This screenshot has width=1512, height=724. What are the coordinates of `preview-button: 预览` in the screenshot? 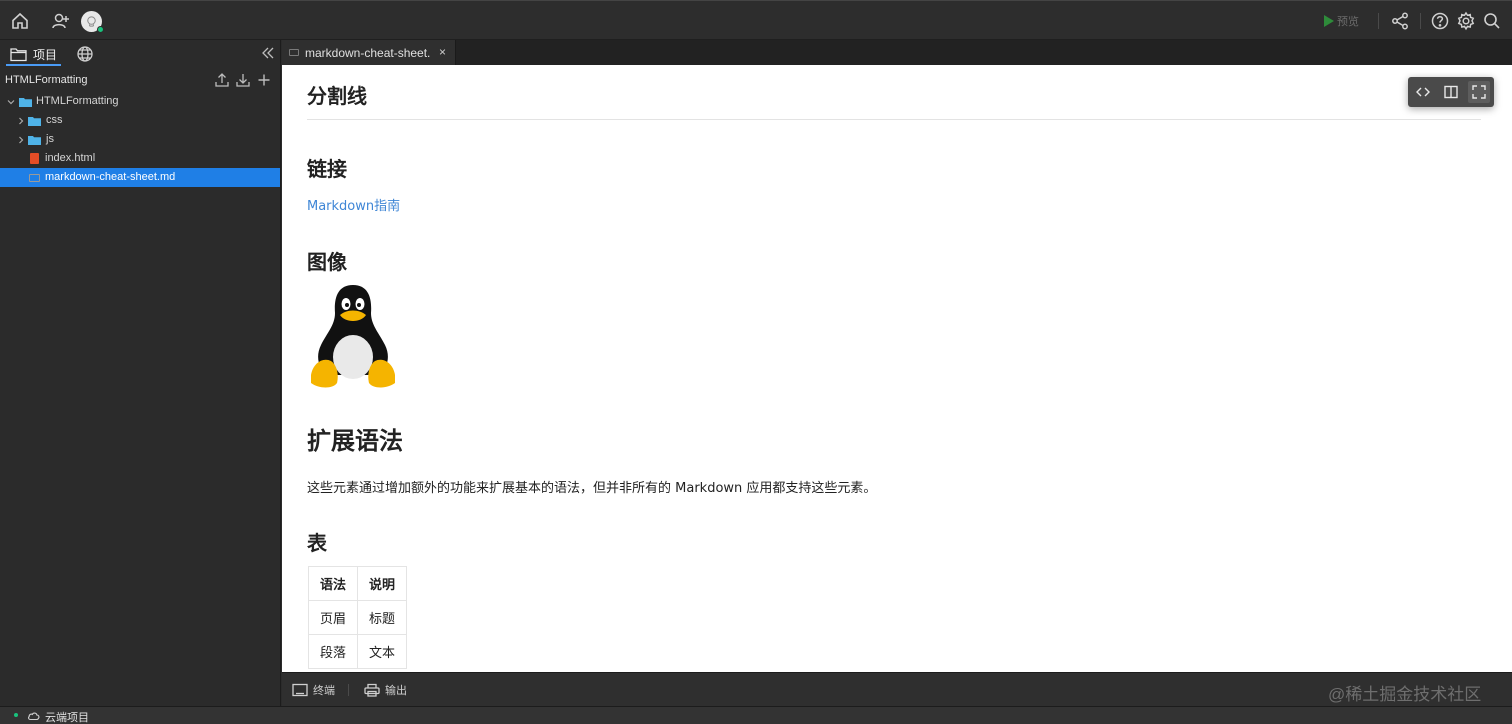 It's located at (1341, 21).